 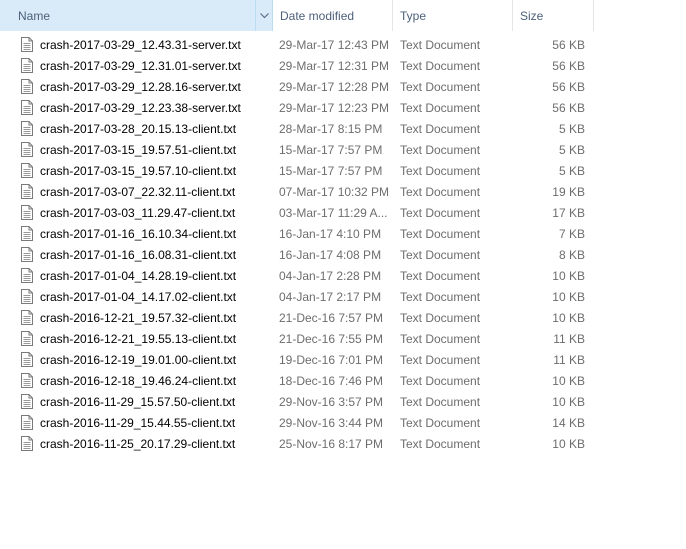 I want to click on file-date-modified: 07-Mar-17 10:32 PM, so click(x=334, y=191).